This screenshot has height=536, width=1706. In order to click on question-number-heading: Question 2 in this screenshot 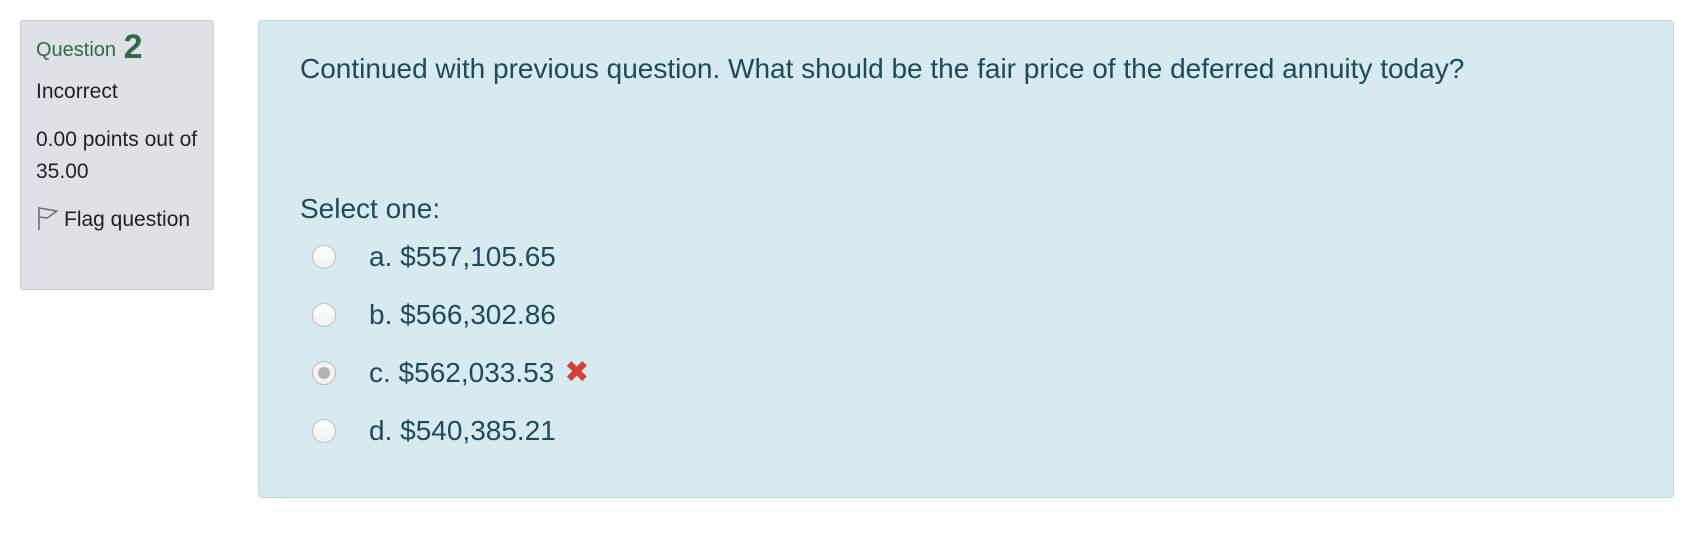, I will do `click(117, 47)`.